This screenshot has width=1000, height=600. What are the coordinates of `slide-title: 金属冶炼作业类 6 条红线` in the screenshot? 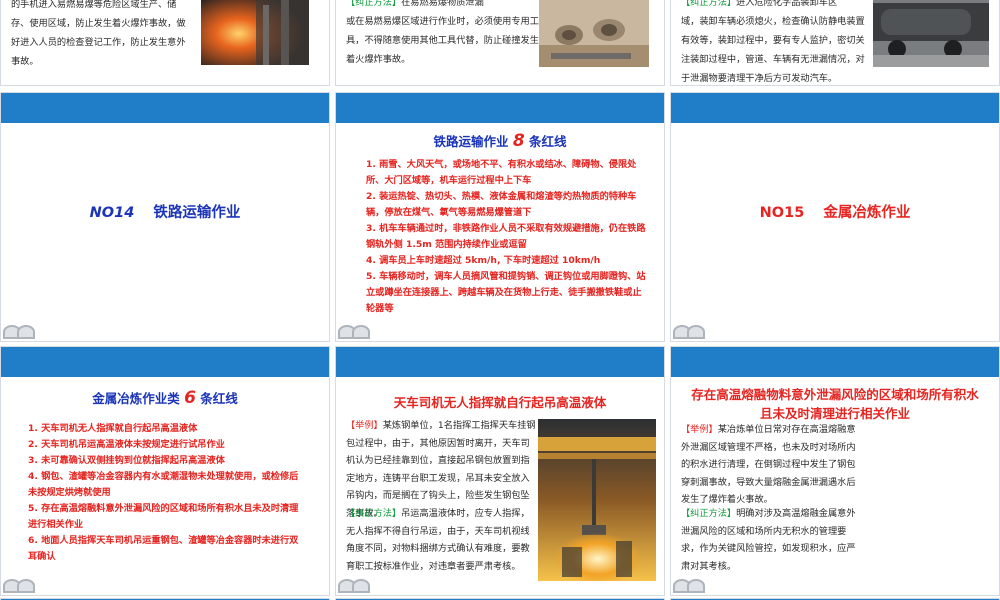 It's located at (165, 398).